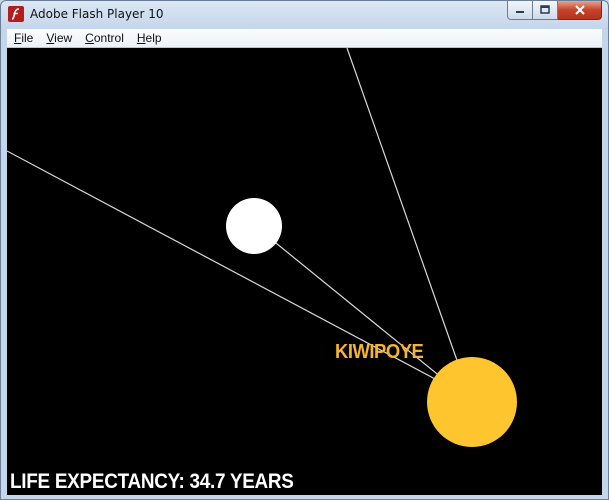  I want to click on menu-help: Help, so click(149, 38).